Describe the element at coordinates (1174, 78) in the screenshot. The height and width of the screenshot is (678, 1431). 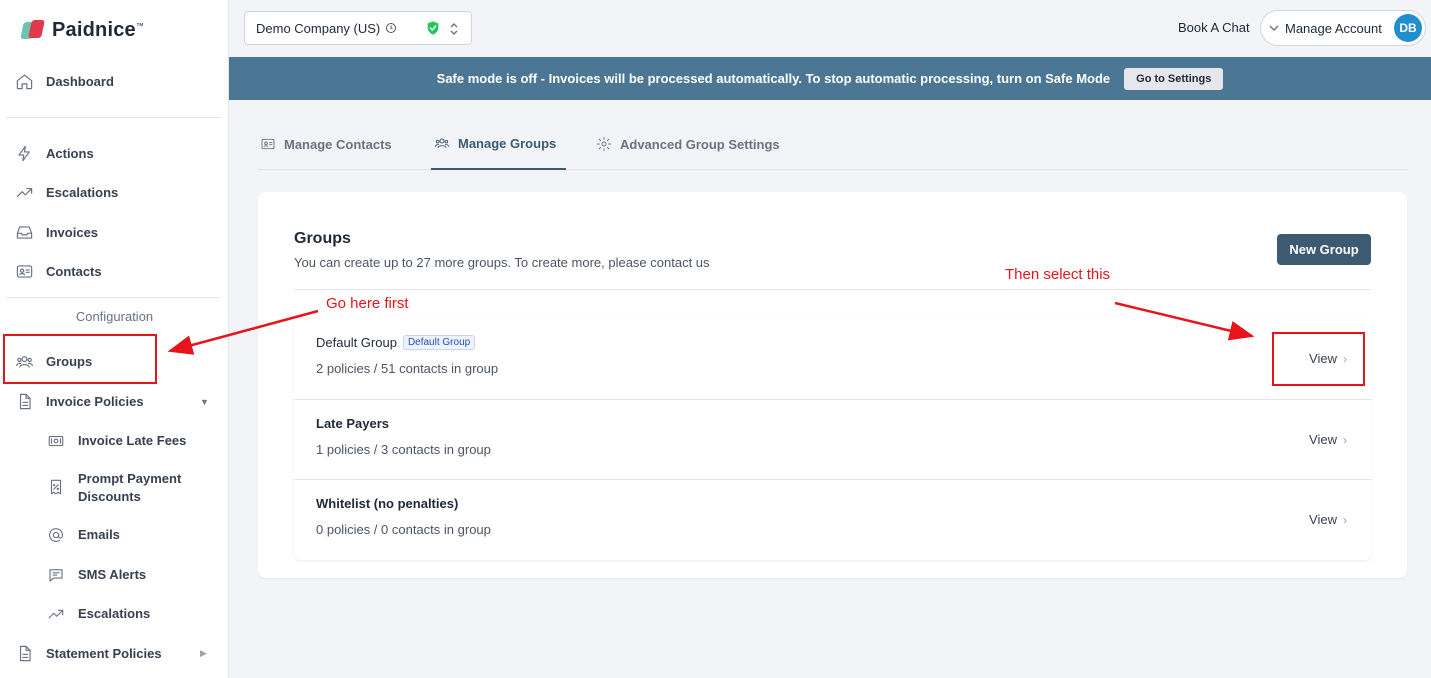
I see `go-to-settings-button: Go to Settings` at that location.